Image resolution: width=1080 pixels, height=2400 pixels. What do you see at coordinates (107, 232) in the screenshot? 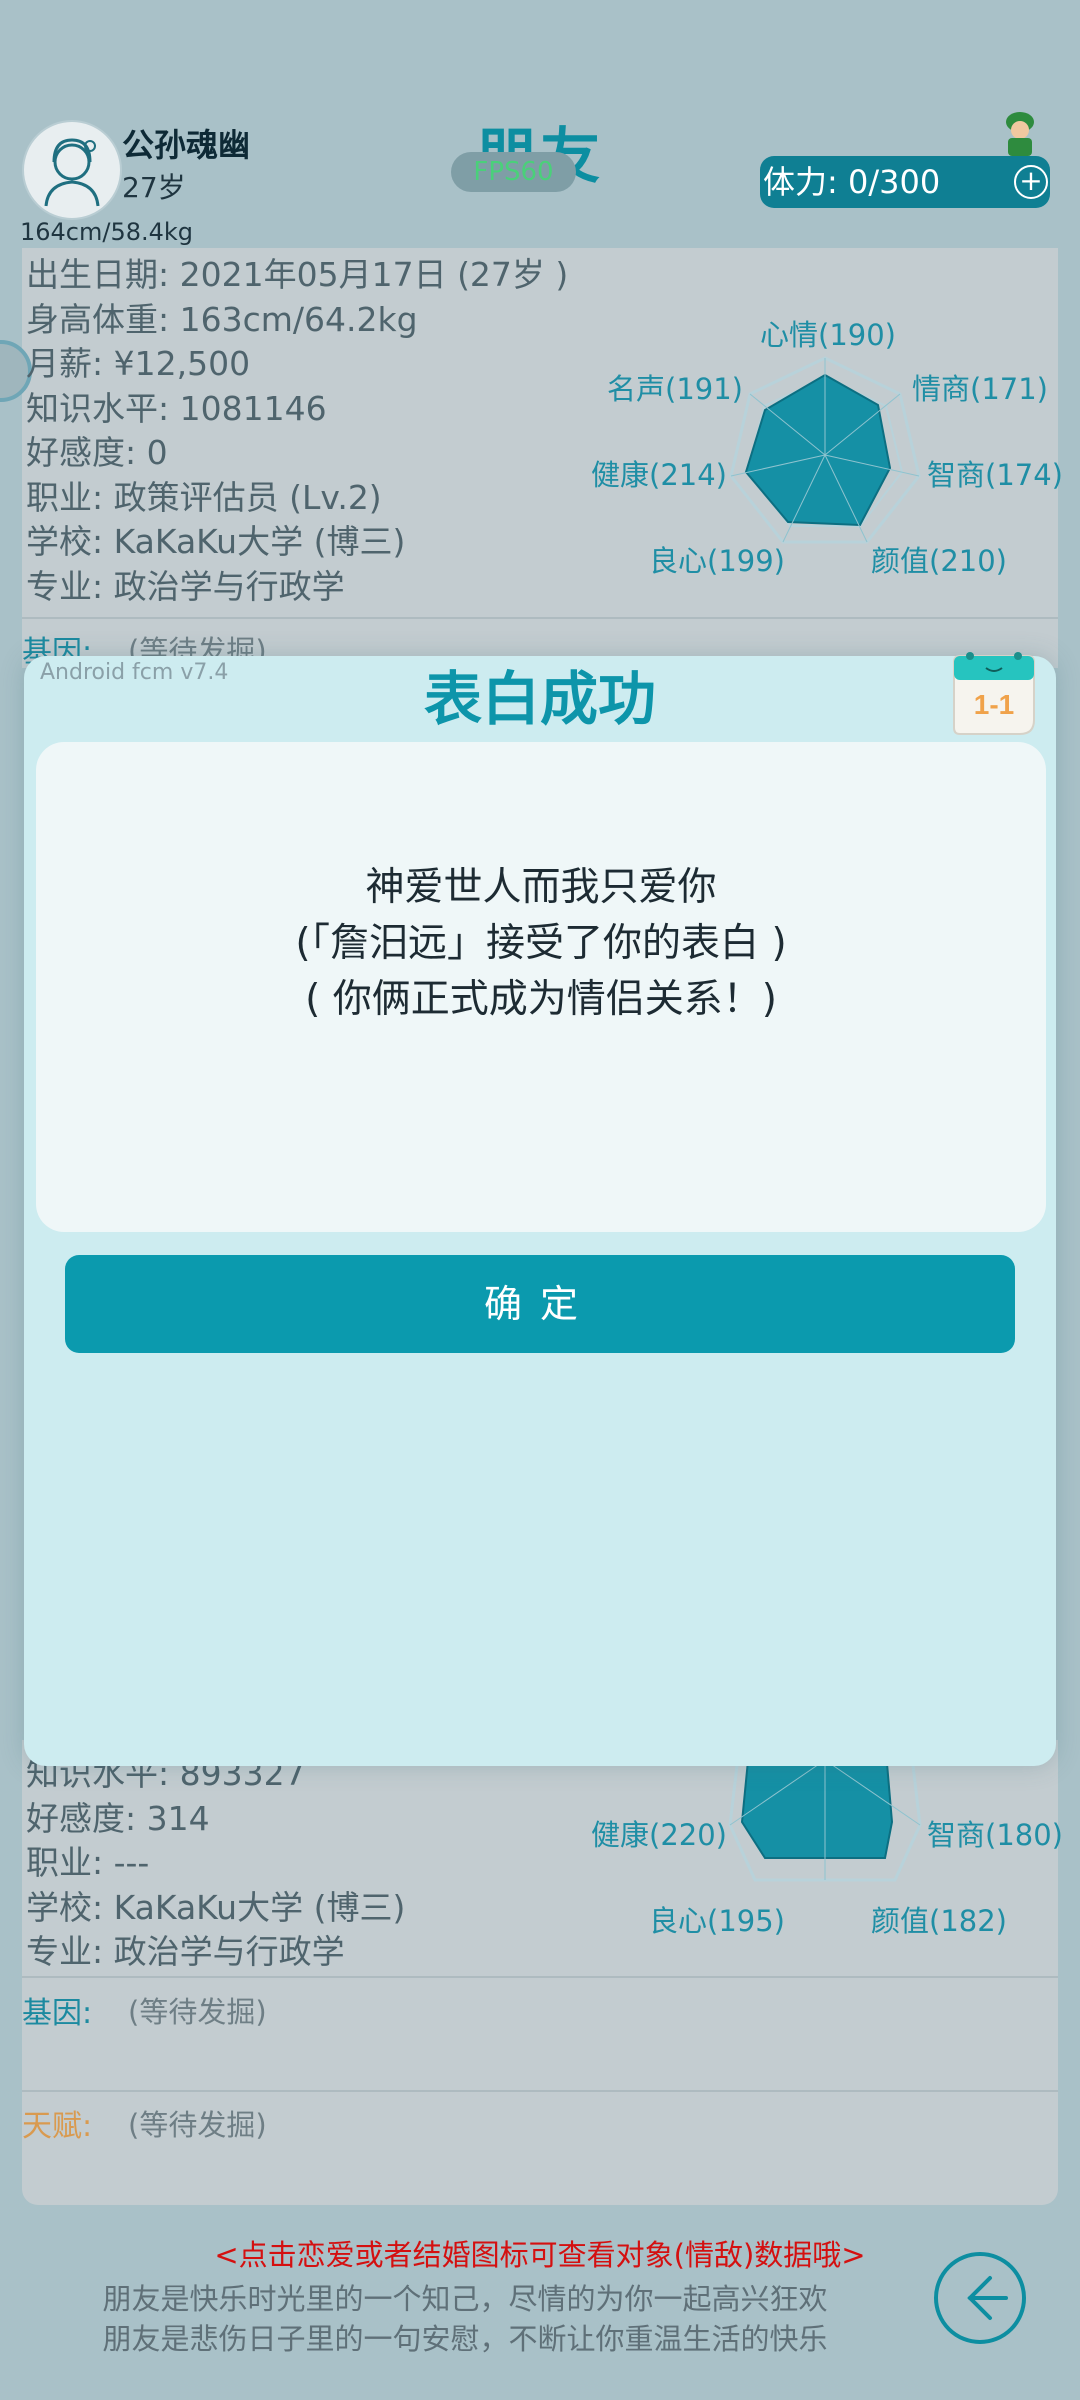
I see `player-height-weight: 164cm/58.4kg` at bounding box center [107, 232].